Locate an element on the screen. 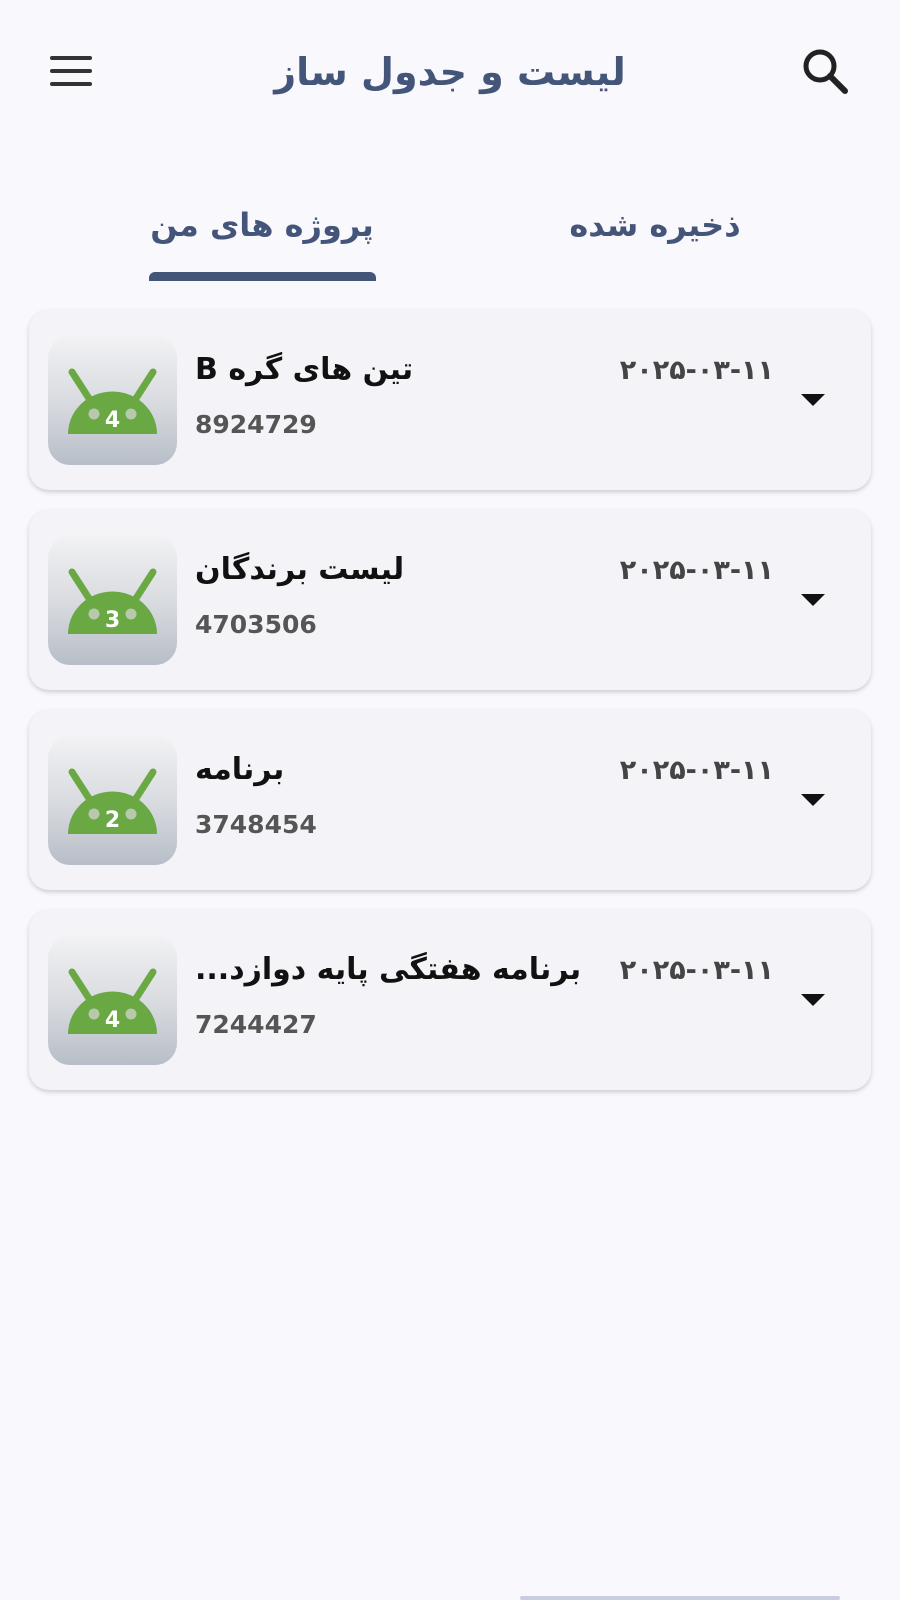  project-badge: 3 is located at coordinates (112, 620).